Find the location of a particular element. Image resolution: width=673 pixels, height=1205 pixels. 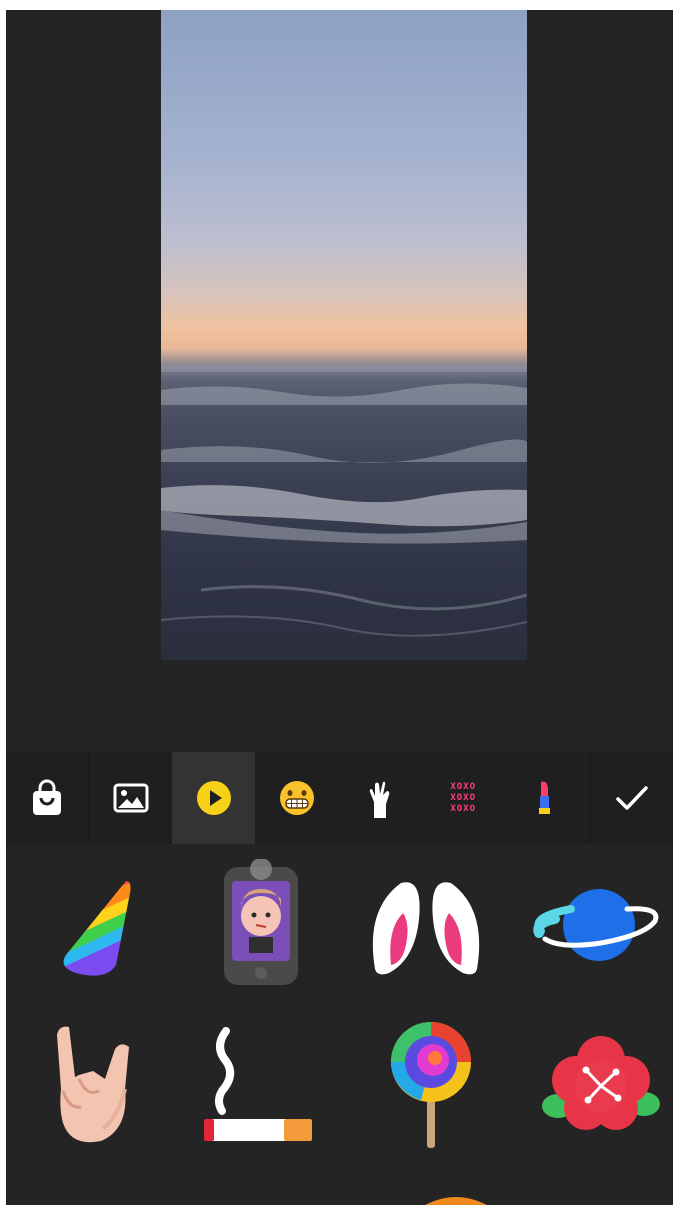

cigarette-sticker is located at coordinates (261, 1084).